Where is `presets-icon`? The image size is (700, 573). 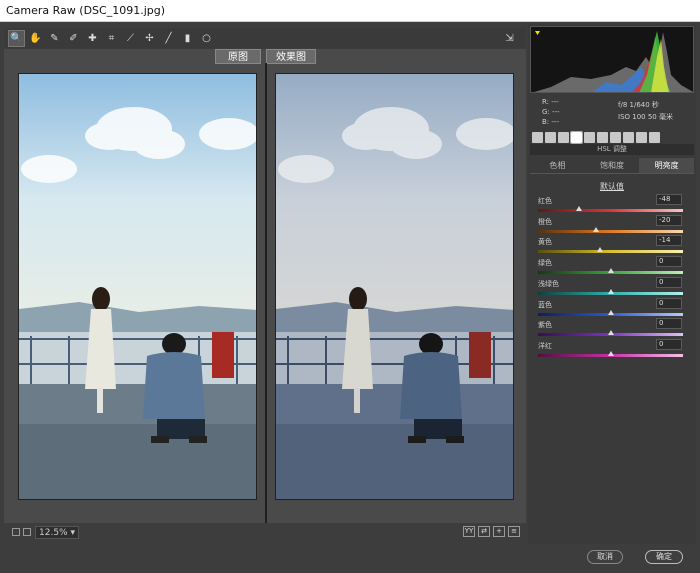 presets-icon is located at coordinates (641, 137).